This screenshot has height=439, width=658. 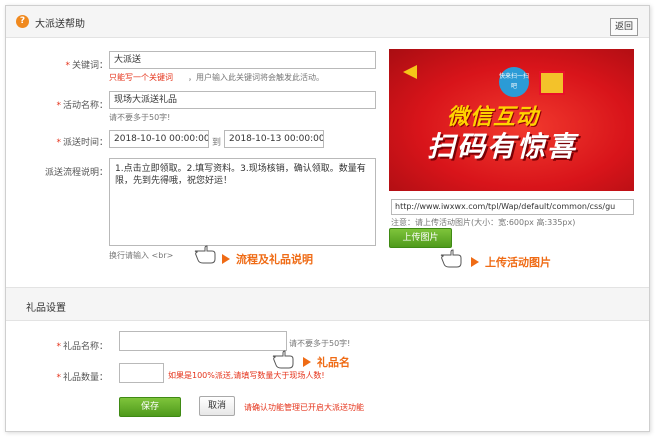 I want to click on page-title: 大派送帮助, so click(x=60, y=24).